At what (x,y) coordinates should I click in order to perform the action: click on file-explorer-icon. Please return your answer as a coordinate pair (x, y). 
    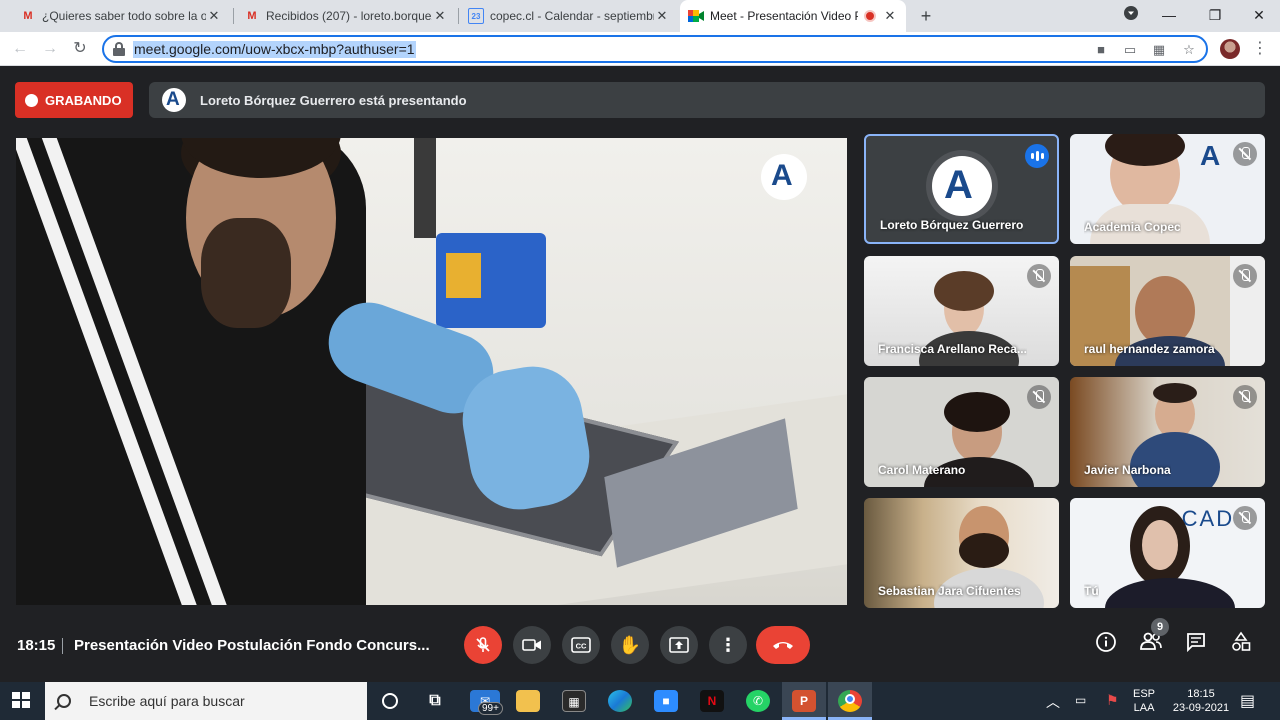
    Looking at the image, I should click on (528, 701).